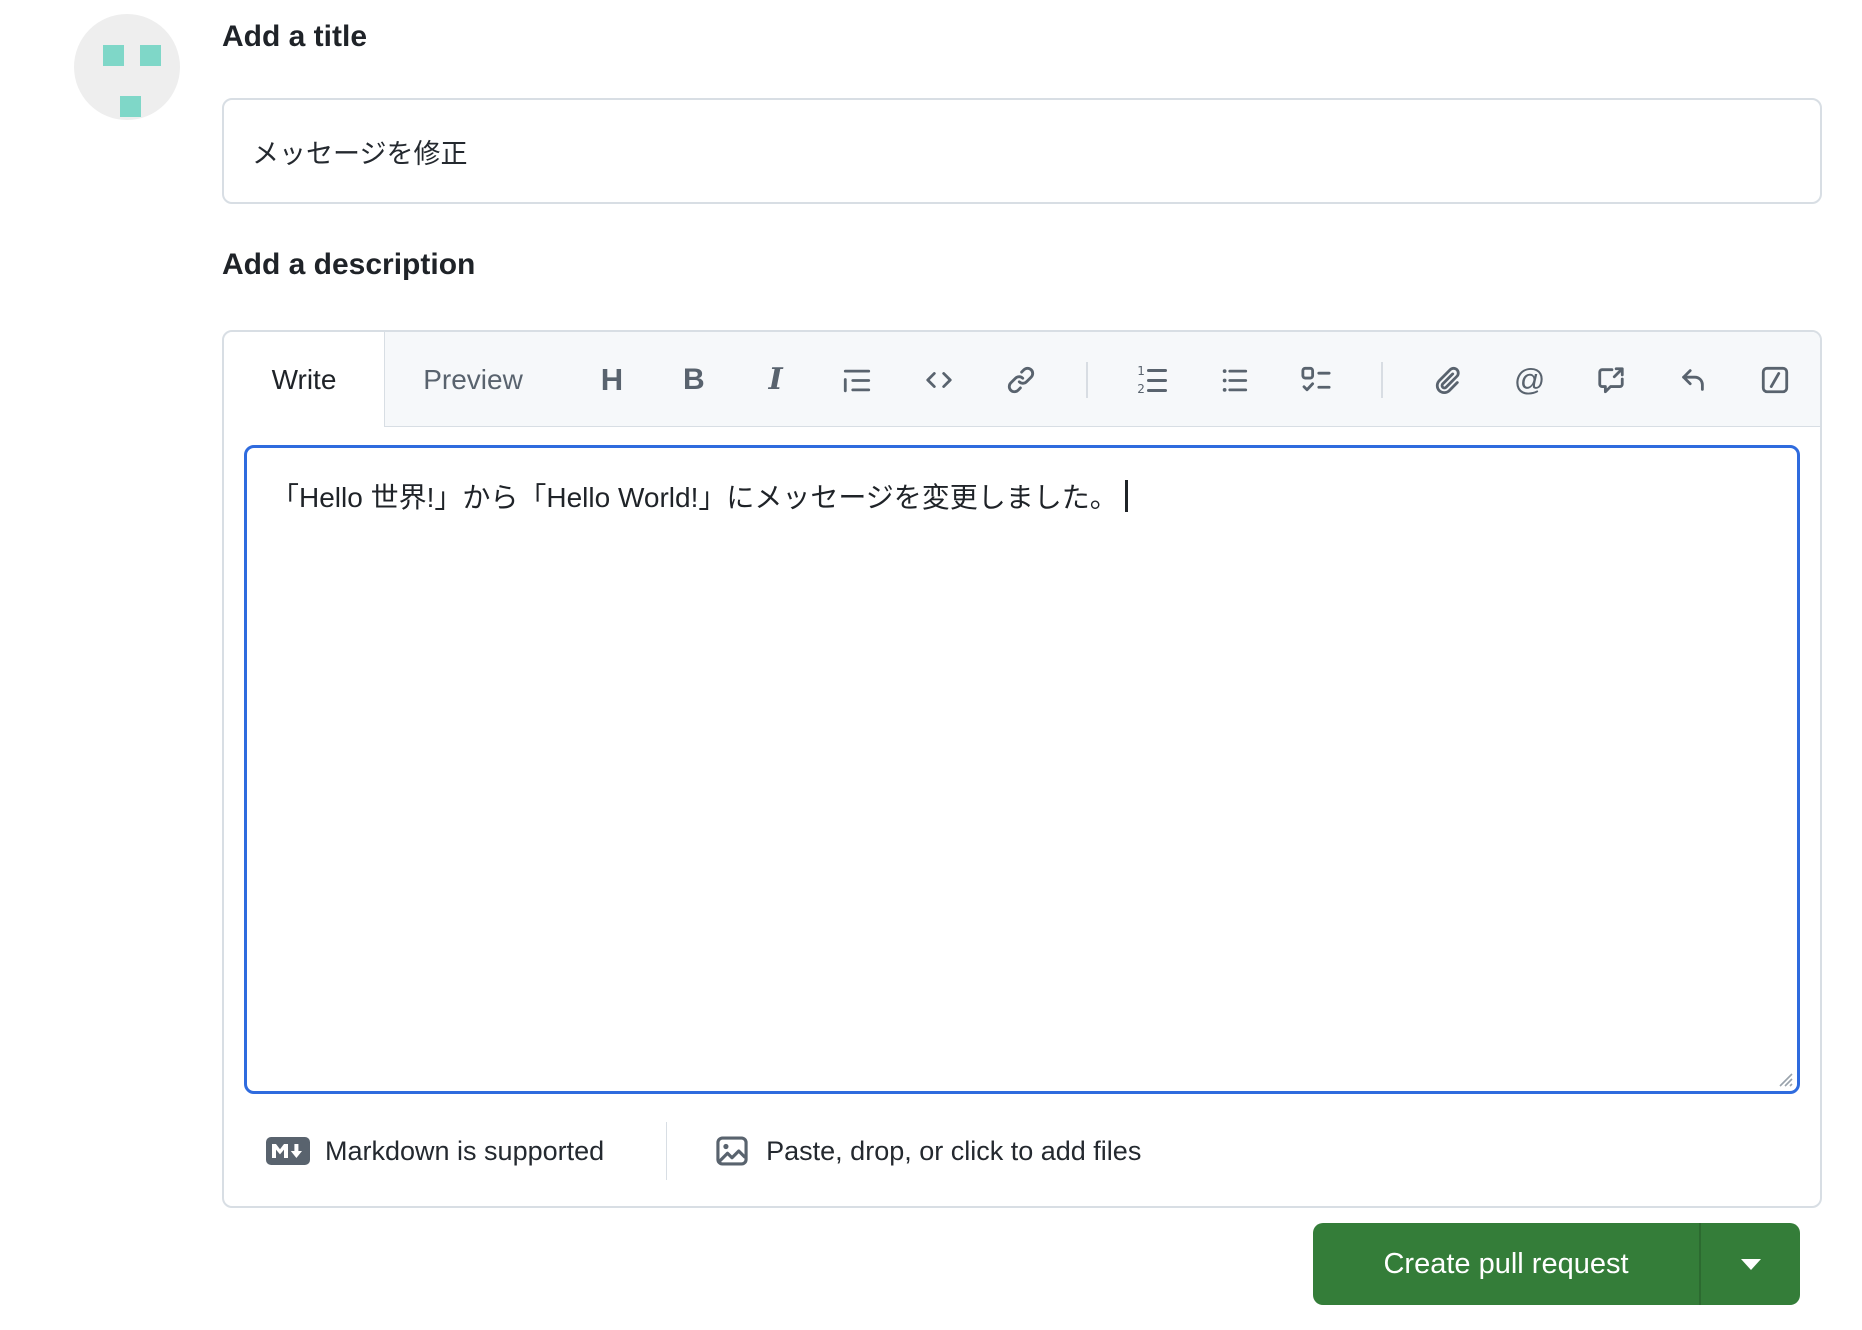 The height and width of the screenshot is (1330, 1862). Describe the element at coordinates (1775, 380) in the screenshot. I see `slash-command-icon` at that location.